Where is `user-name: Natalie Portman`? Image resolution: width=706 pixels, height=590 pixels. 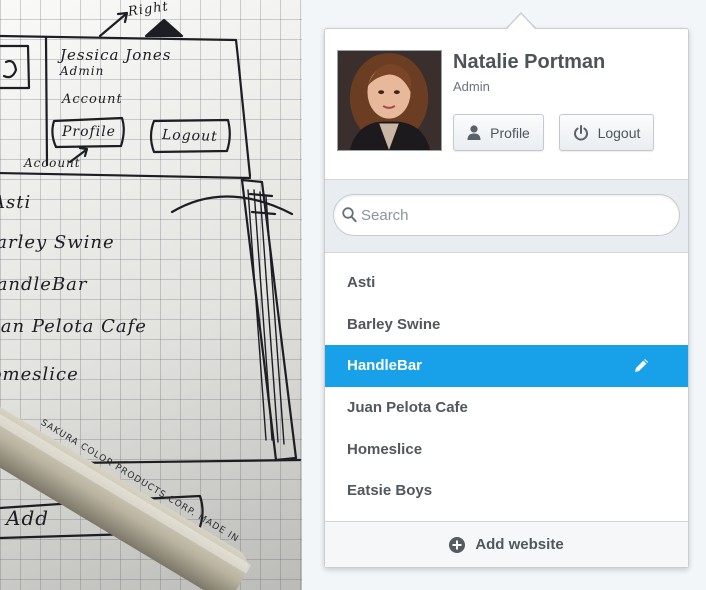
user-name: Natalie Portman is located at coordinates (529, 62).